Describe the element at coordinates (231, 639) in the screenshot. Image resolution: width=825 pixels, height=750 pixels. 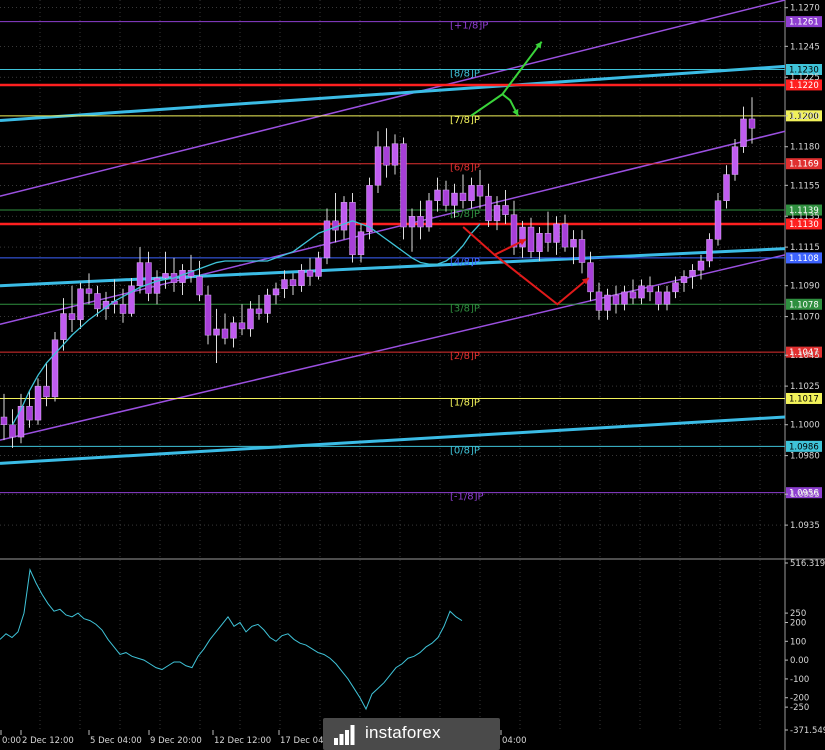
I see `cci-line` at that location.